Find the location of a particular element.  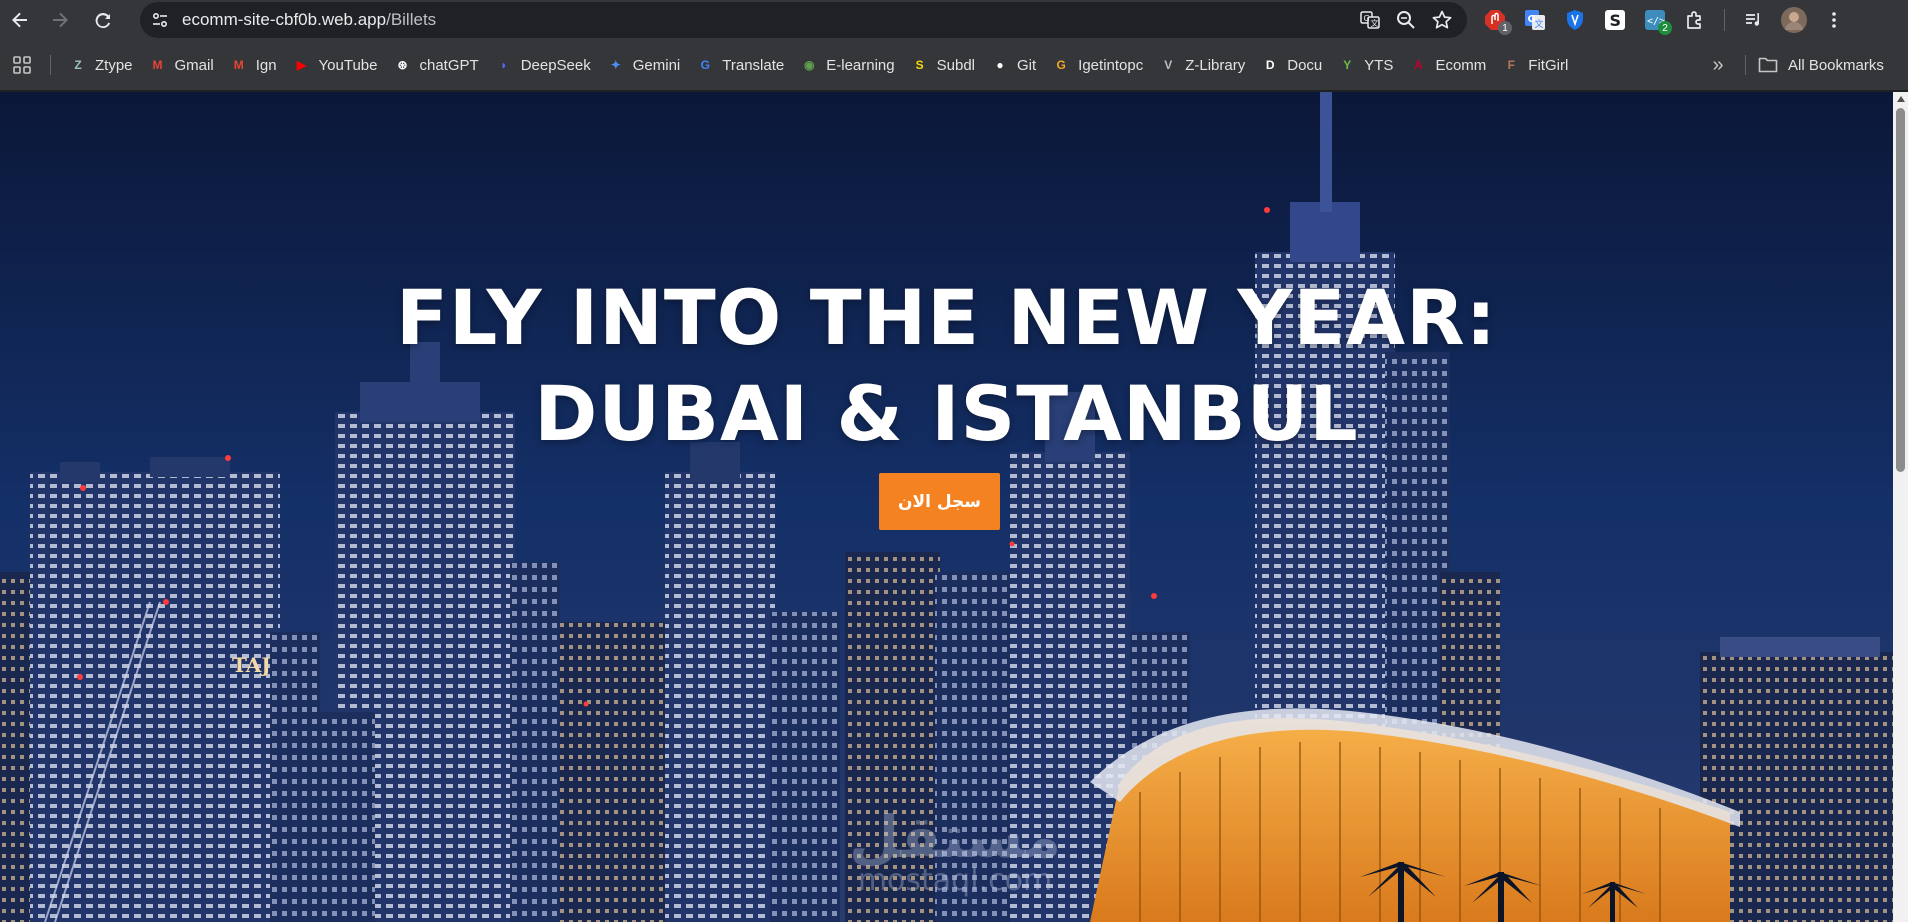

watermark-latin-text: mostaql.com is located at coordinates (955, 880).